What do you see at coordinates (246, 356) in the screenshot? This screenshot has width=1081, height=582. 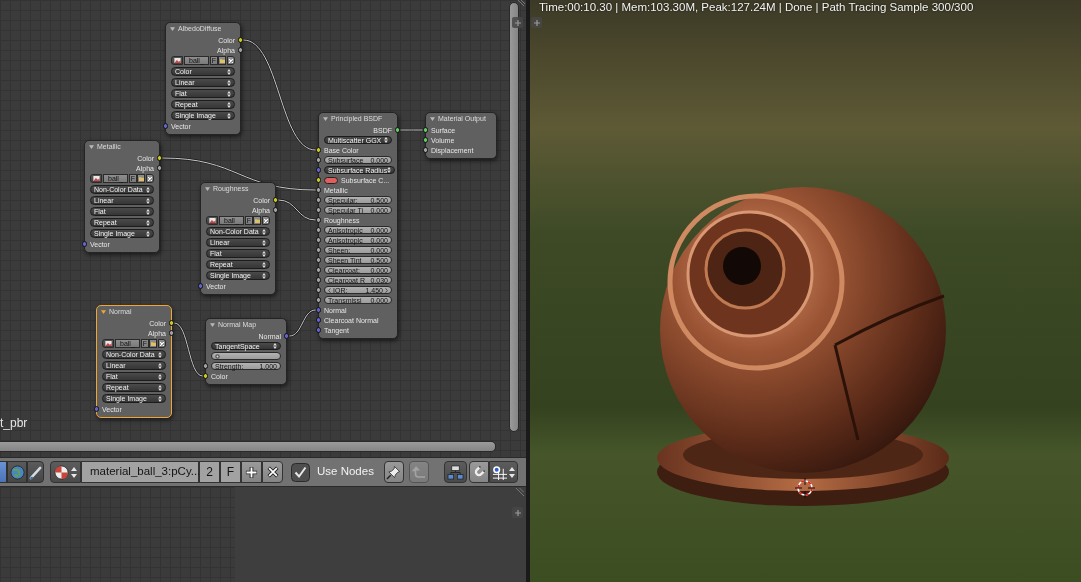 I see `uv-map-field` at bounding box center [246, 356].